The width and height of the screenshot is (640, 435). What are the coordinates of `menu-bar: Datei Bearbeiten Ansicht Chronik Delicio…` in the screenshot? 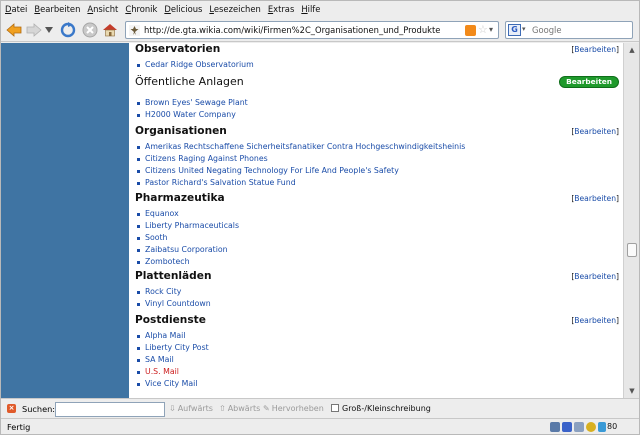 It's located at (320, 9).